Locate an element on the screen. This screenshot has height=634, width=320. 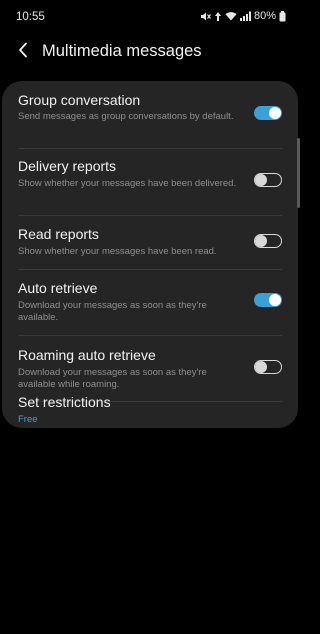
data-transfer-icon is located at coordinates (218, 16).